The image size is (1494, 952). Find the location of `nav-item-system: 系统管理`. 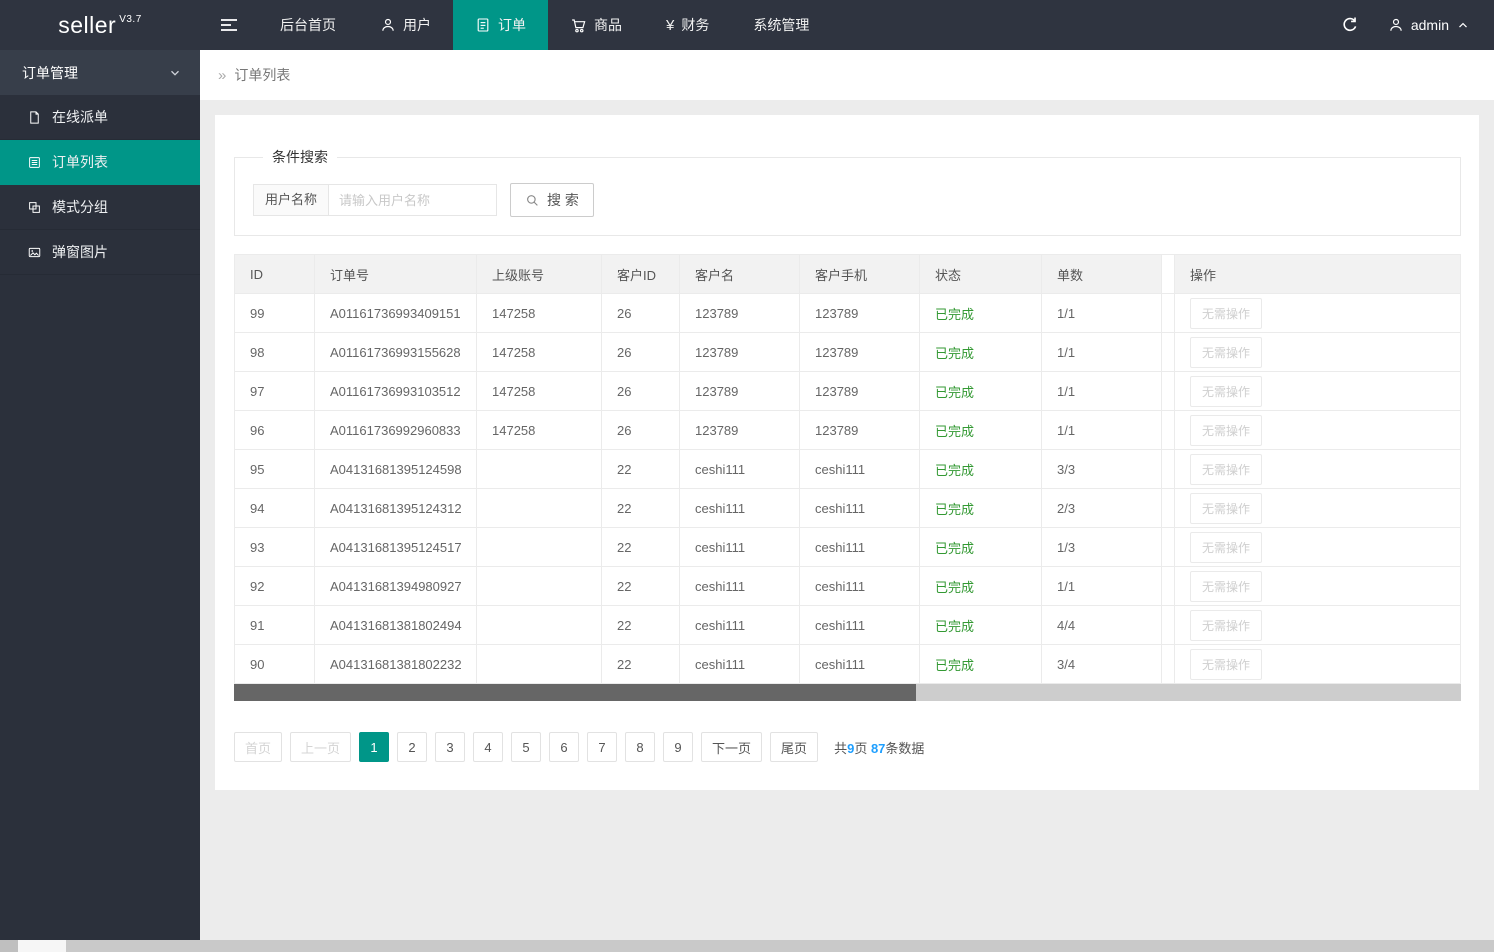

nav-item-system: 系统管理 is located at coordinates (781, 25).